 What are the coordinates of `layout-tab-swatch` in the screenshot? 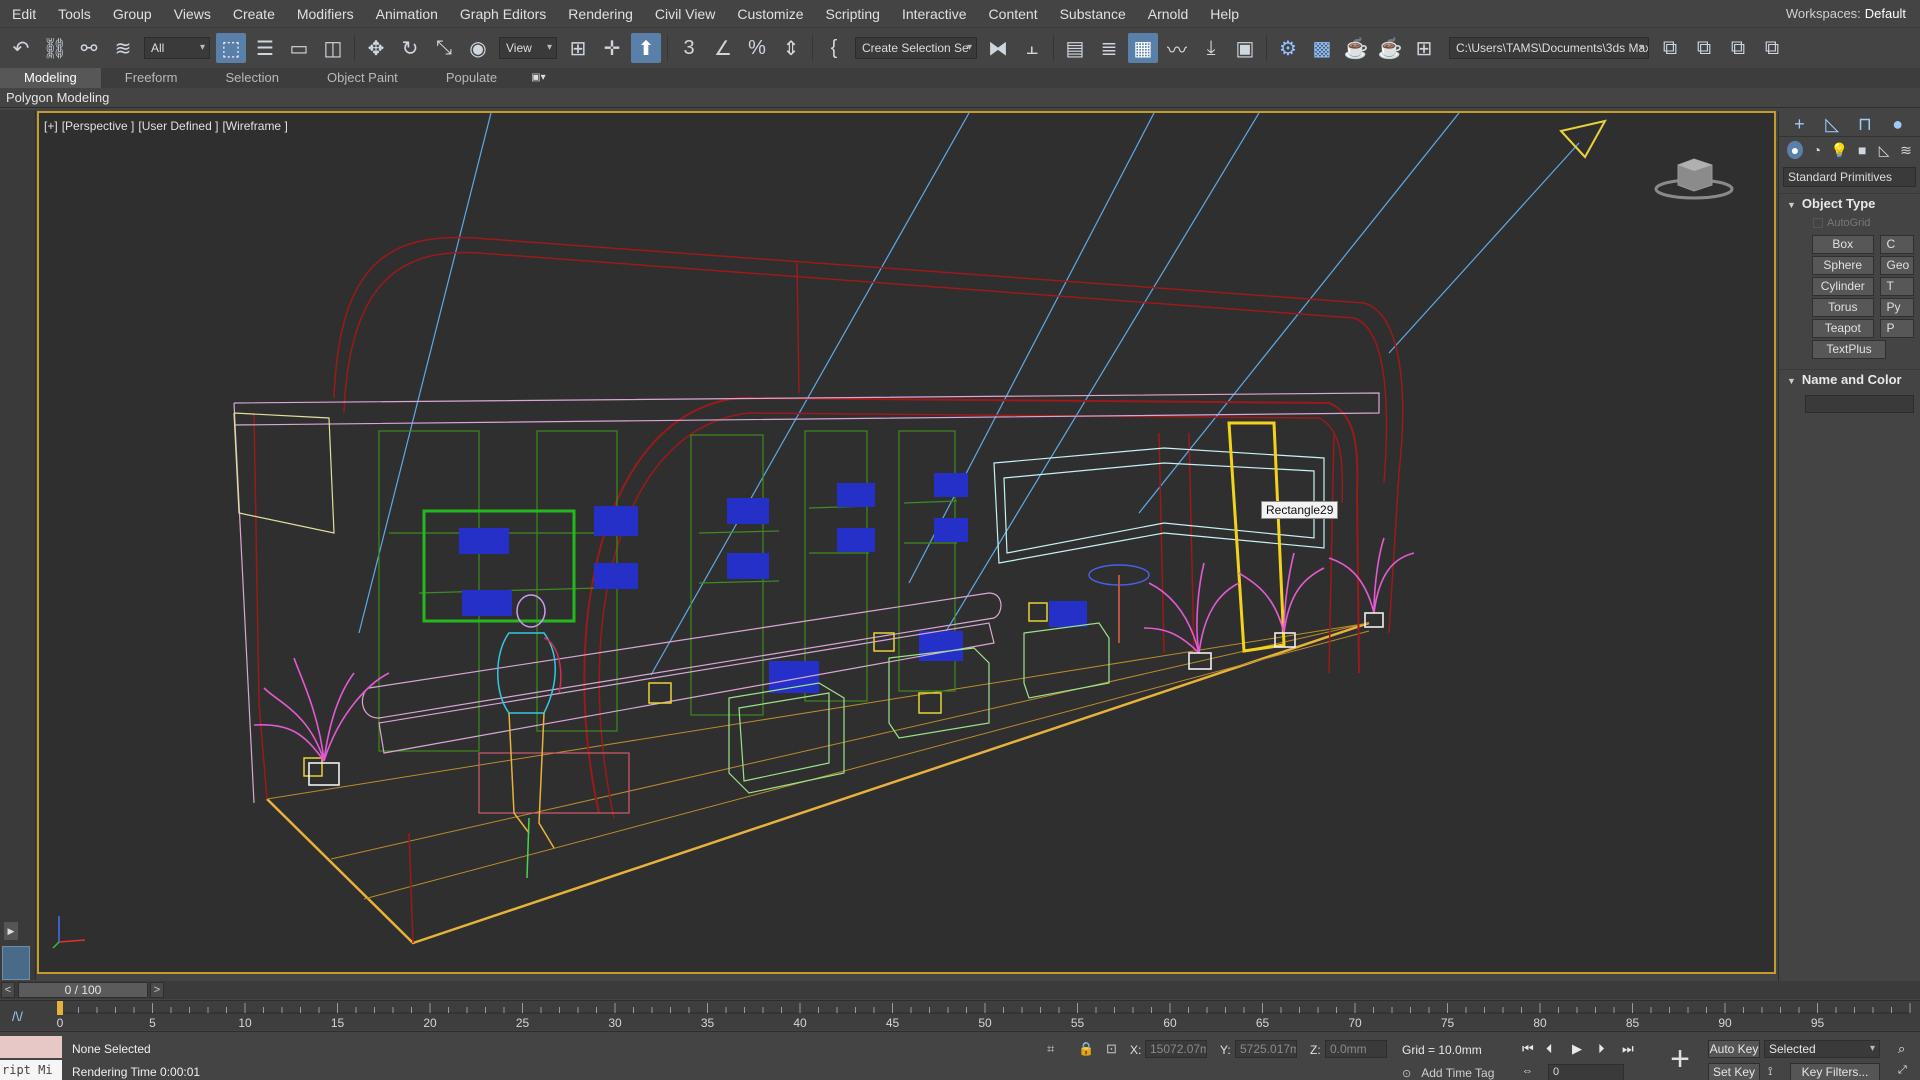 It's located at (16, 963).